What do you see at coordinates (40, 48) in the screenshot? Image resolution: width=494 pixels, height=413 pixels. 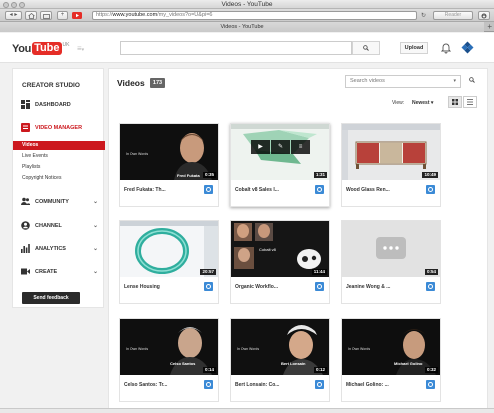 I see `youtube-logo: You Tube UK` at bounding box center [40, 48].